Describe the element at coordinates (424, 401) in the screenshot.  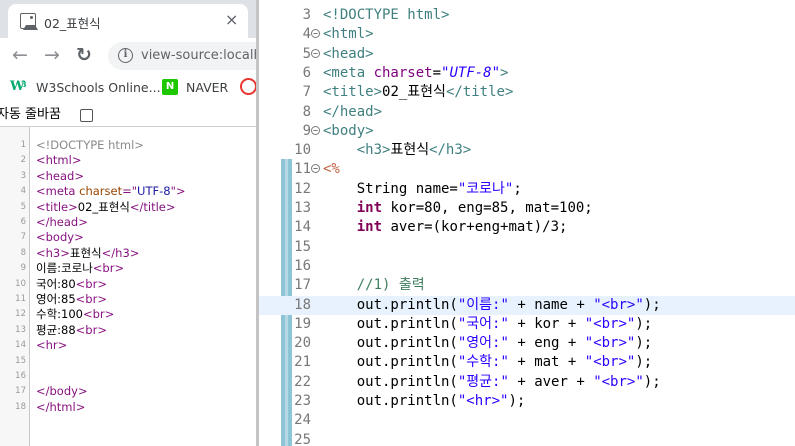
I see `code-text: out.println("<hr>");` at that location.